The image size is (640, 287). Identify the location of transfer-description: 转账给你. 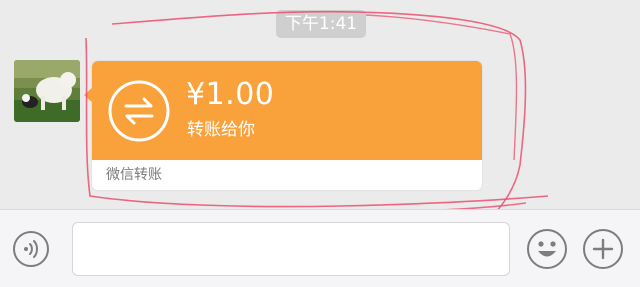
(221, 130).